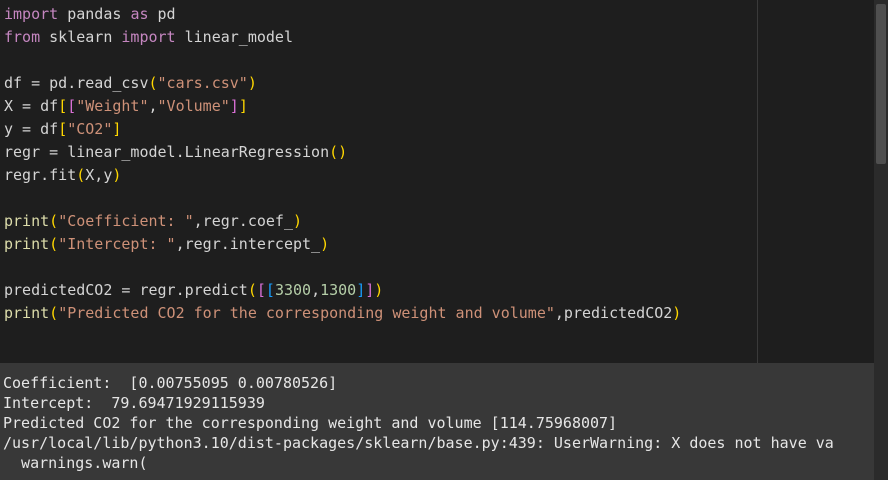 This screenshot has width=888, height=480. Describe the element at coordinates (243, 221) in the screenshot. I see `code-token: ,regr.coef_` at that location.